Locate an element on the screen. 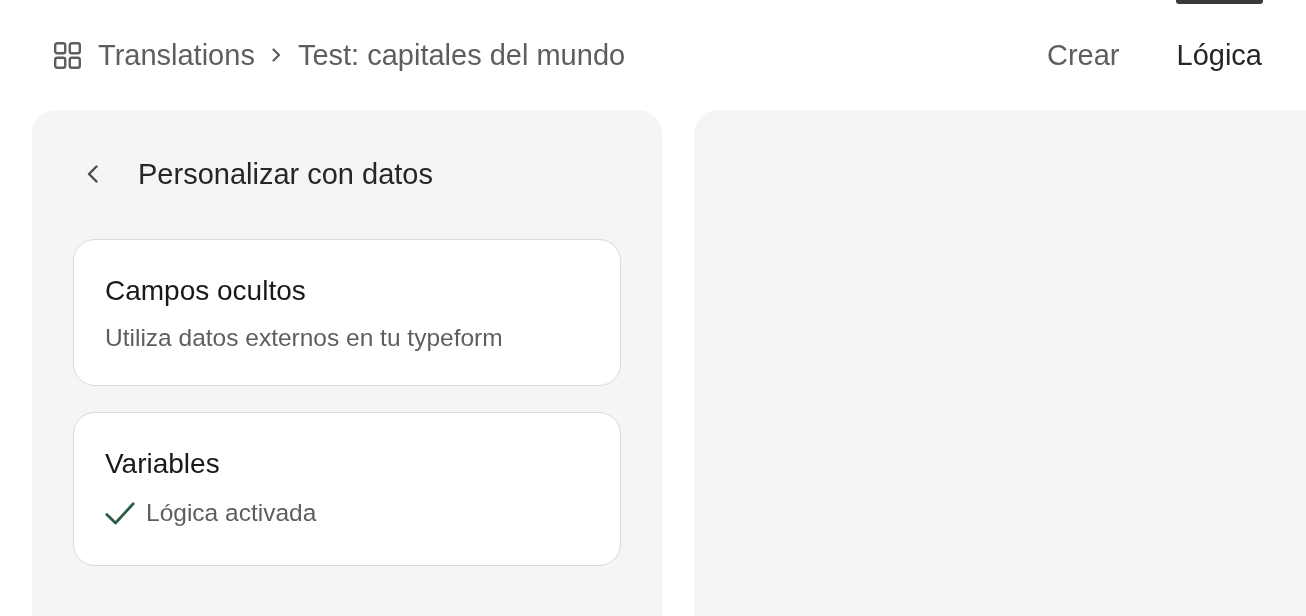 Image resolution: width=1306 pixels, height=616 pixels. panel-title: Personalizar con datos is located at coordinates (285, 174).